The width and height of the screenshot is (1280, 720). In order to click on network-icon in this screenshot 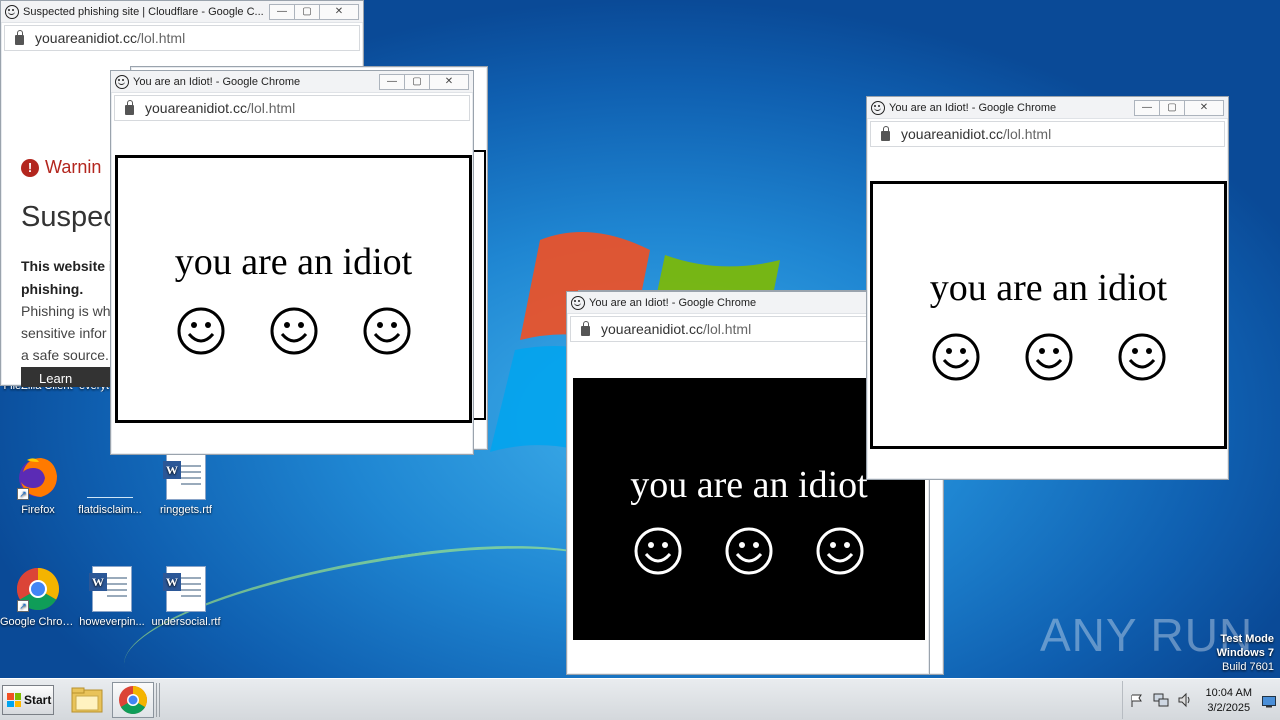, I will do `click(1161, 700)`.